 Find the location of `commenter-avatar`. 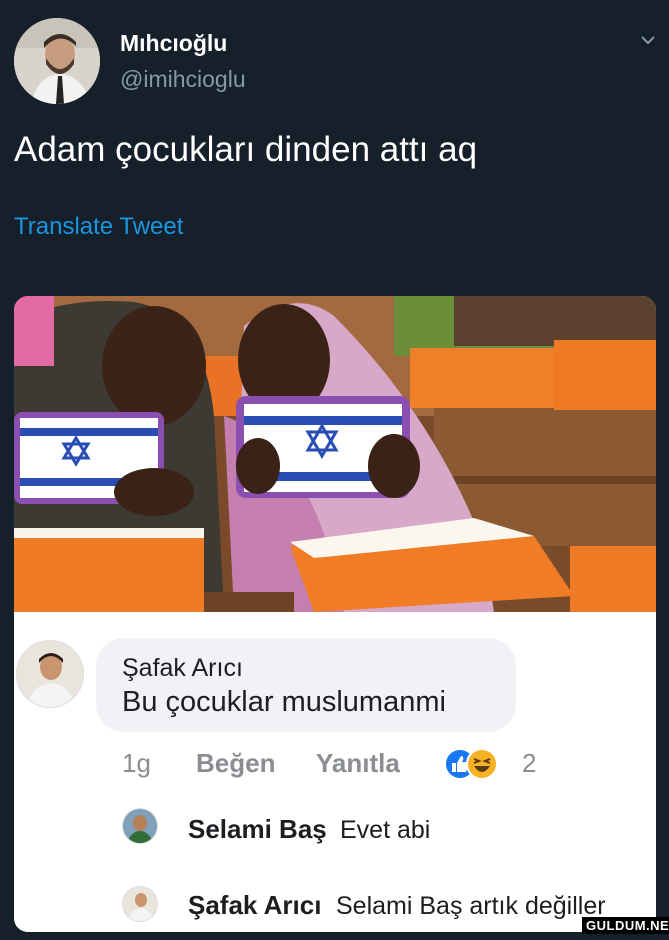

commenter-avatar is located at coordinates (50, 674).